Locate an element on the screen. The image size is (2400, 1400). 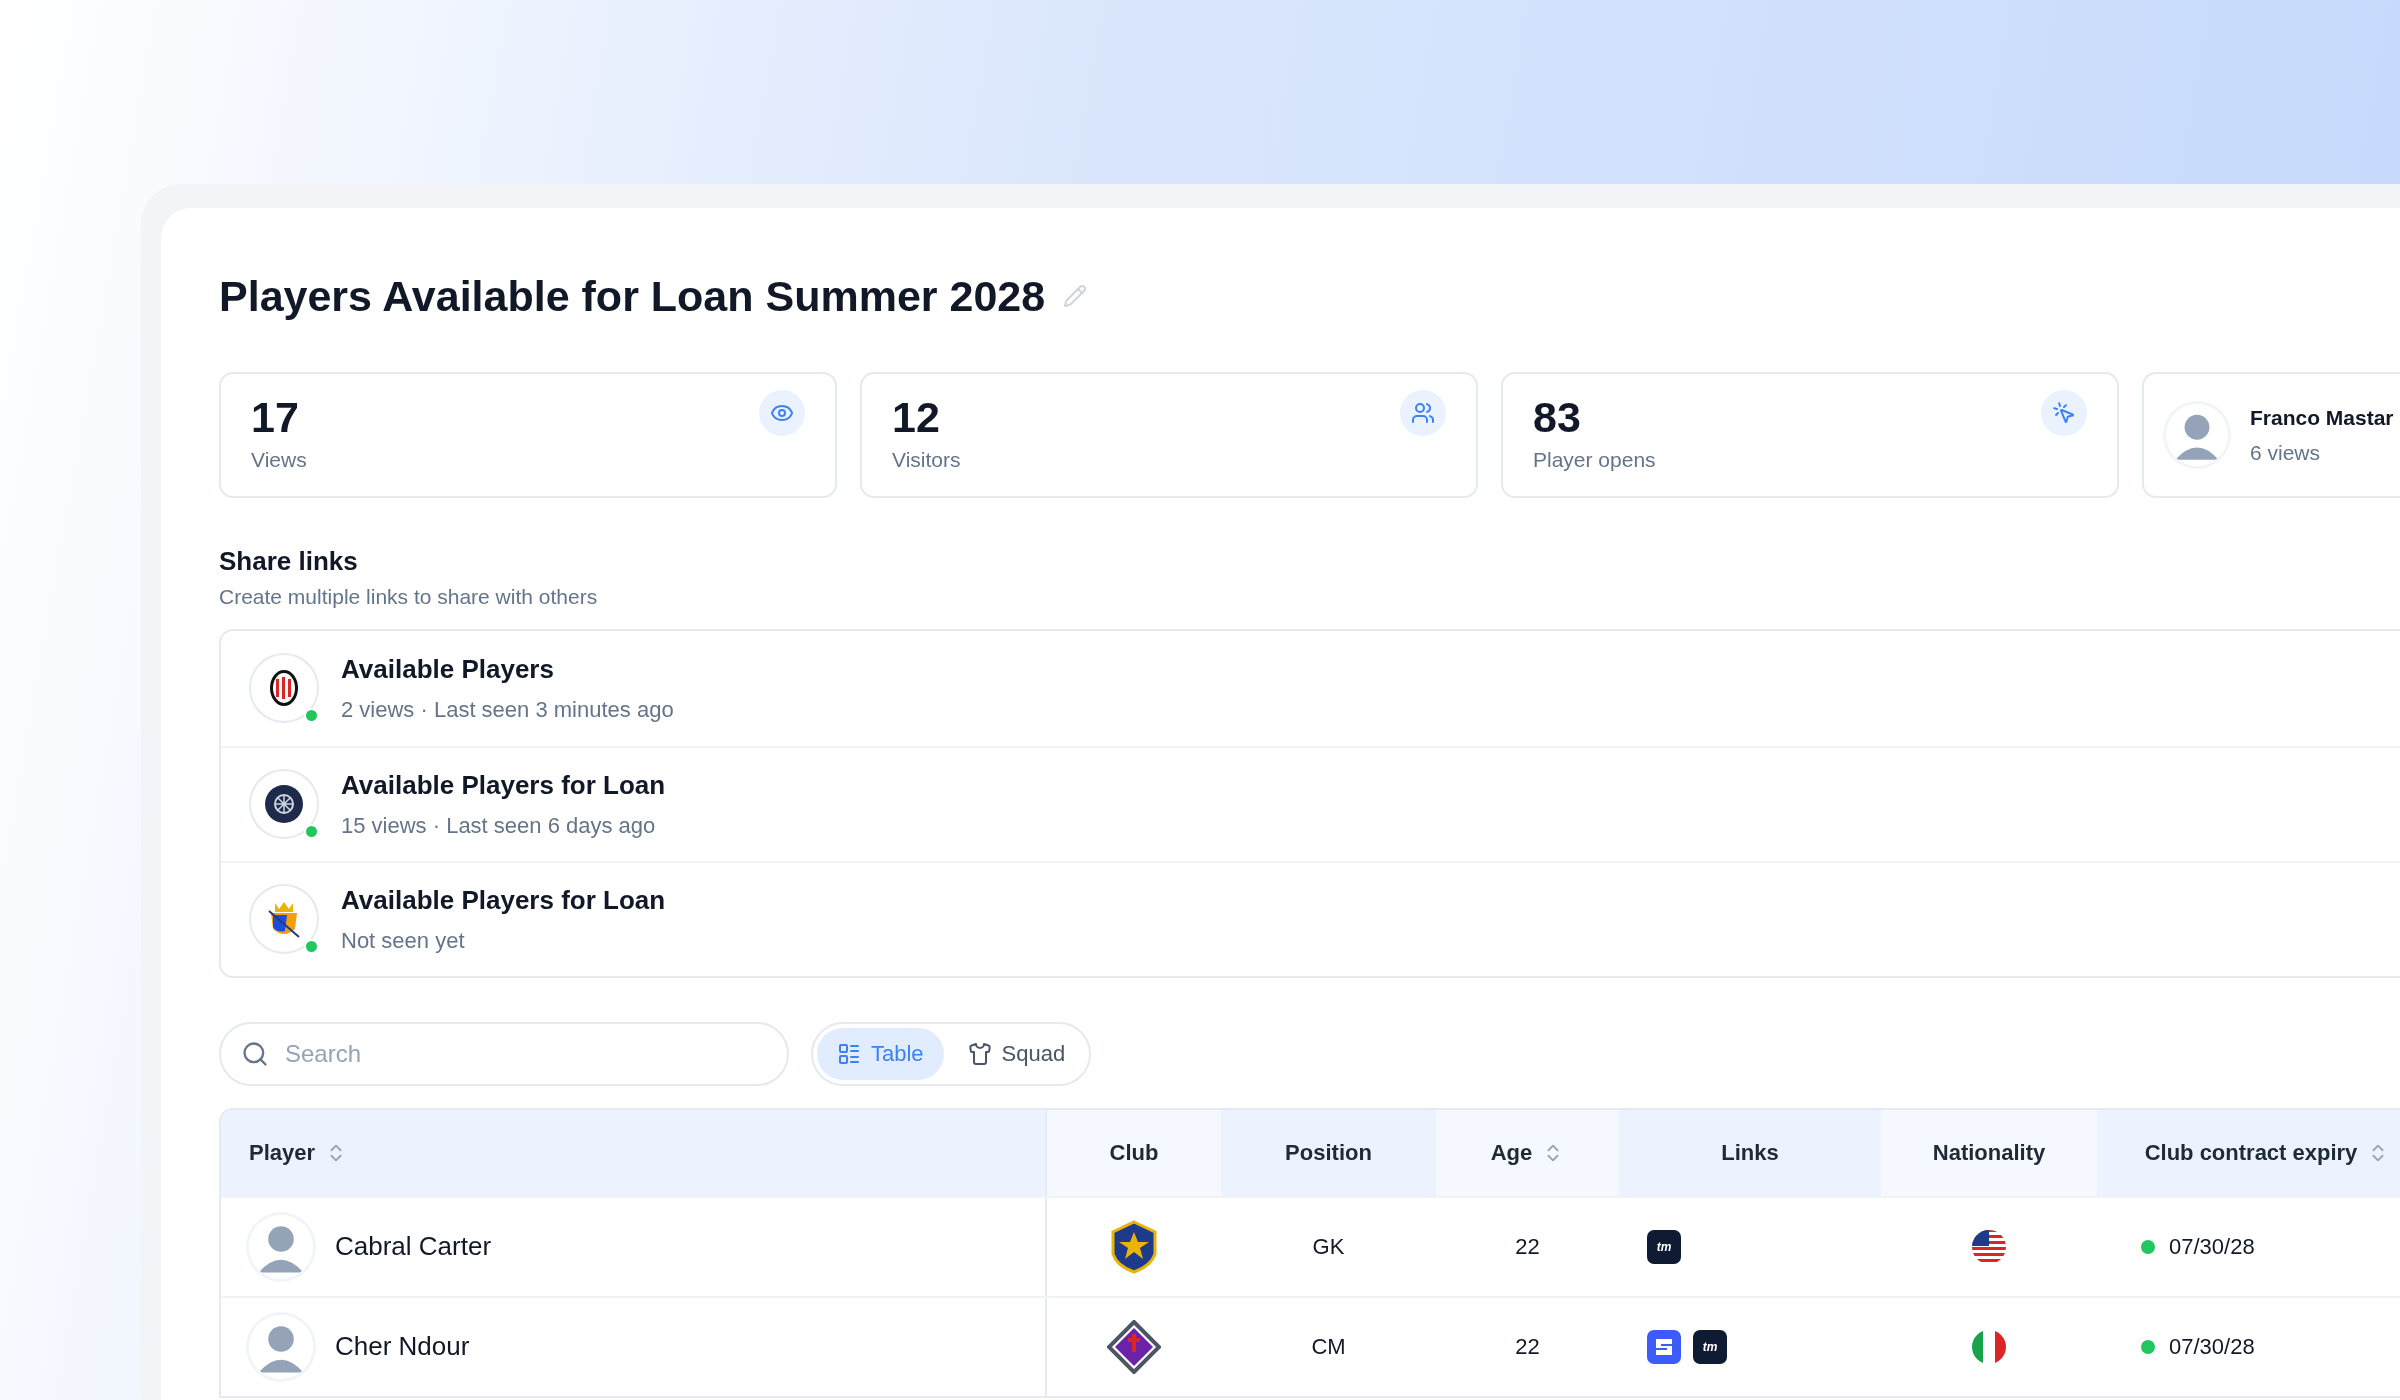
share-link-row: Available Players for Loan Not seen yet is located at coordinates (1310, 918).